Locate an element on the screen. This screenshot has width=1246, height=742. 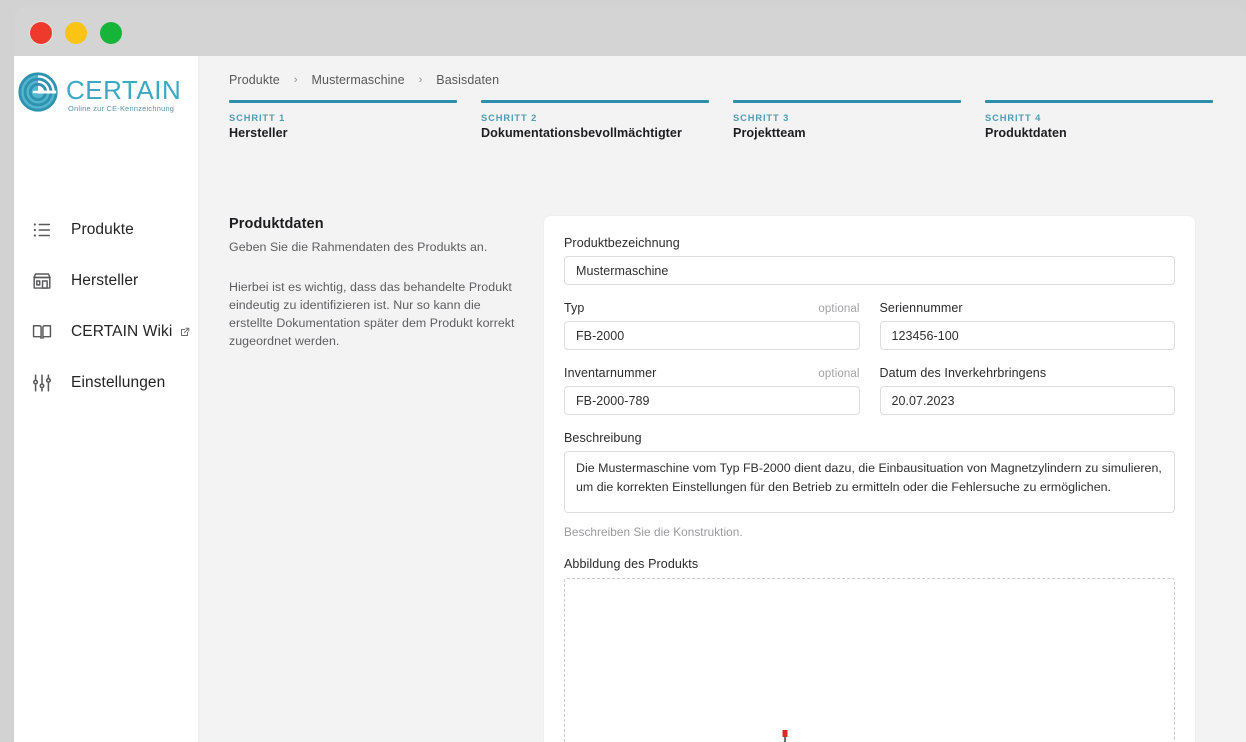
sidebar-item-label: Produkte is located at coordinates (102, 229).